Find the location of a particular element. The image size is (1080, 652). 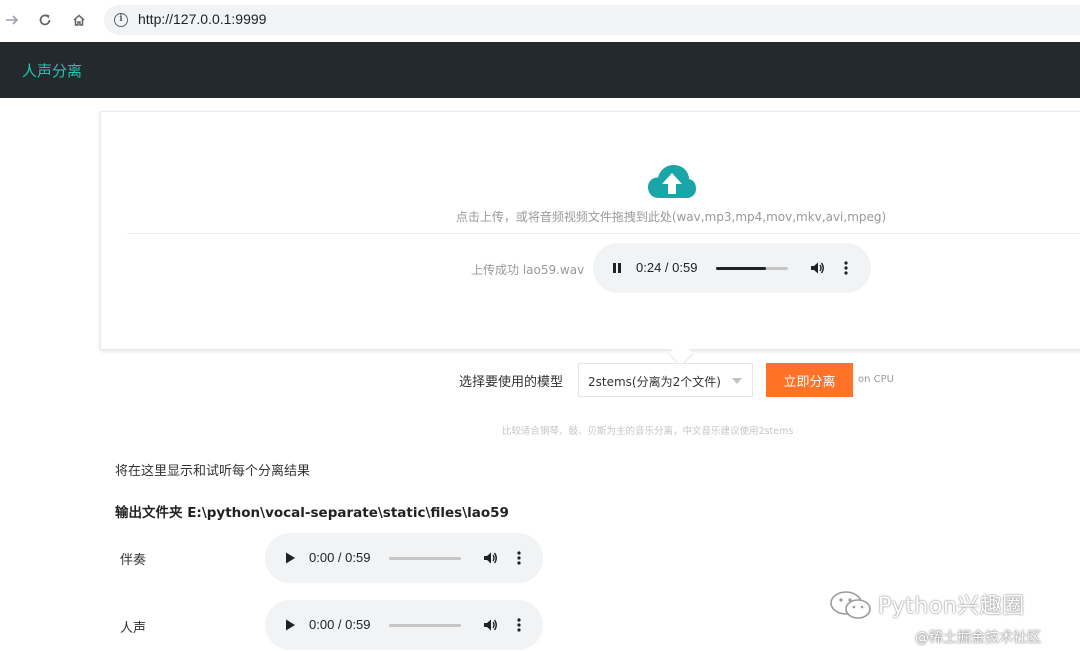

chevron-down-icon is located at coordinates (737, 381).